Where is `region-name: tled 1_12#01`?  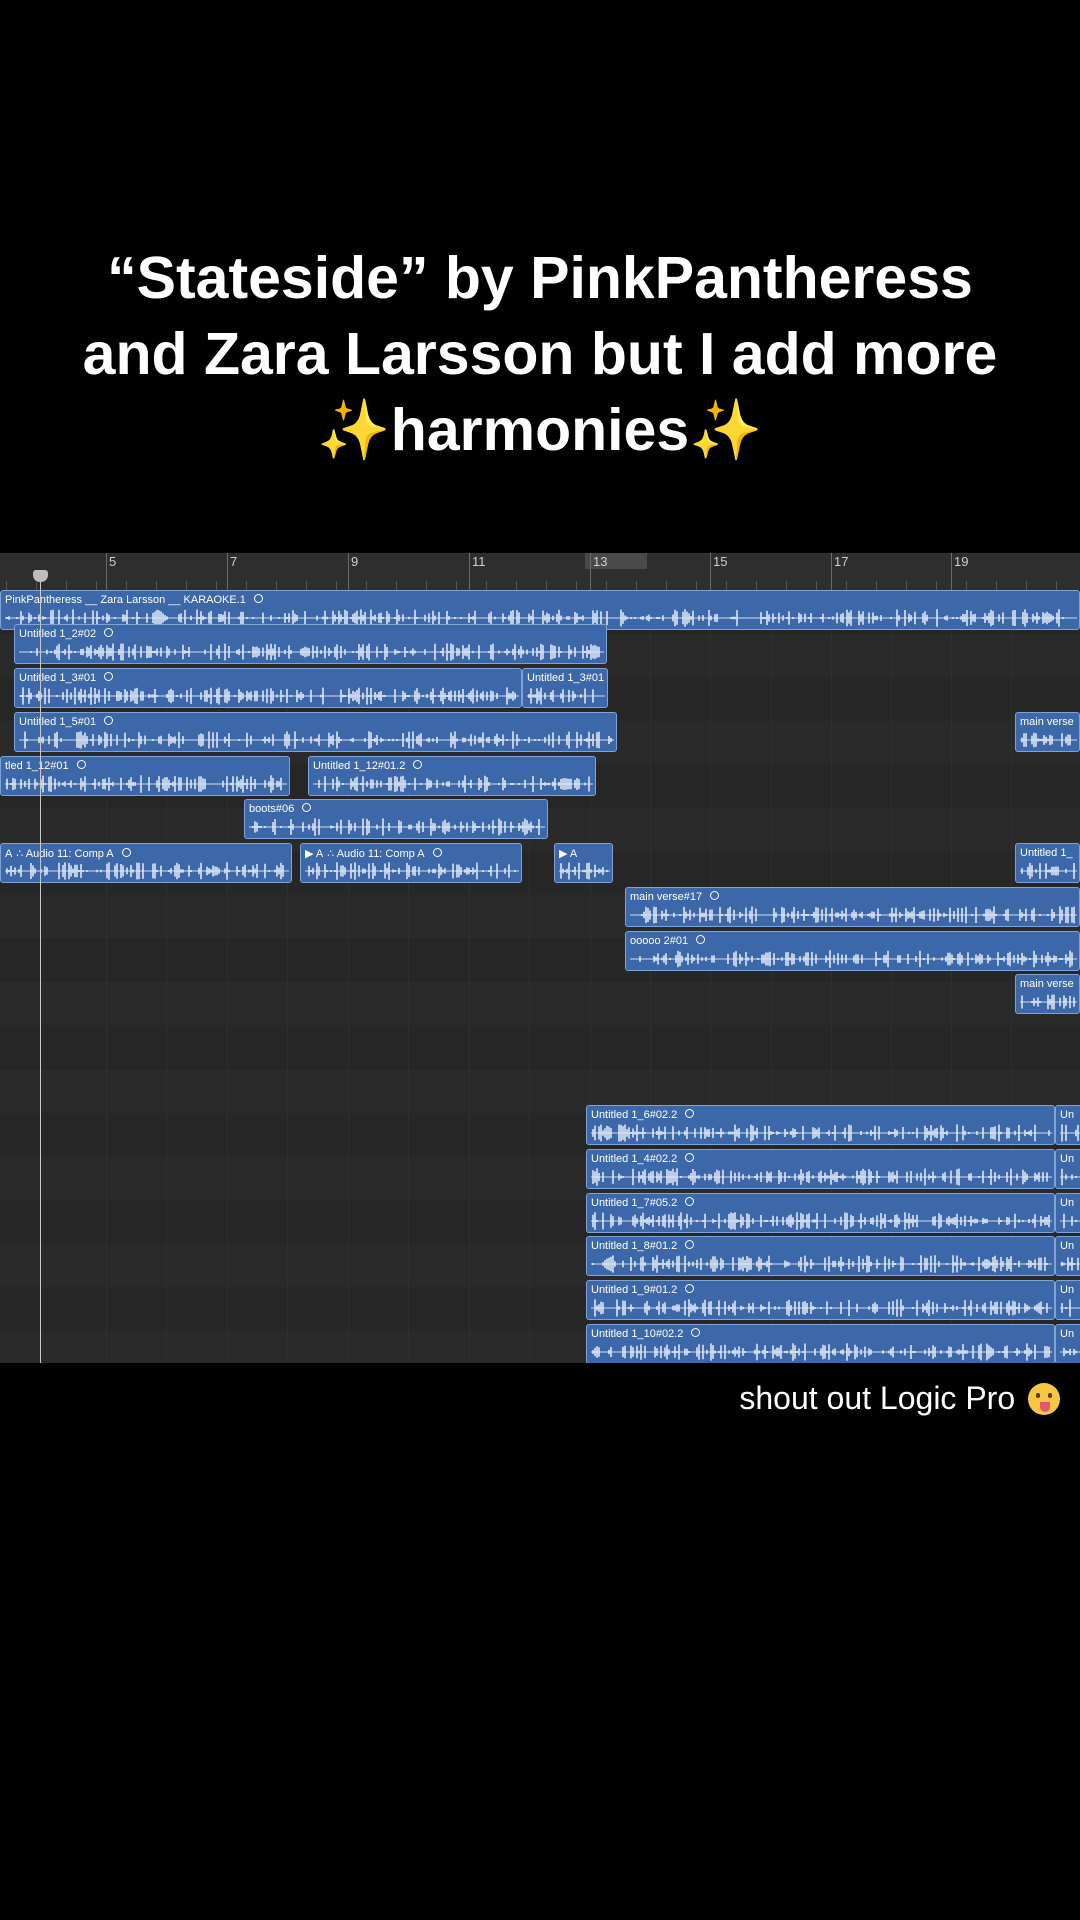
region-name: tled 1_12#01 is located at coordinates (45, 766).